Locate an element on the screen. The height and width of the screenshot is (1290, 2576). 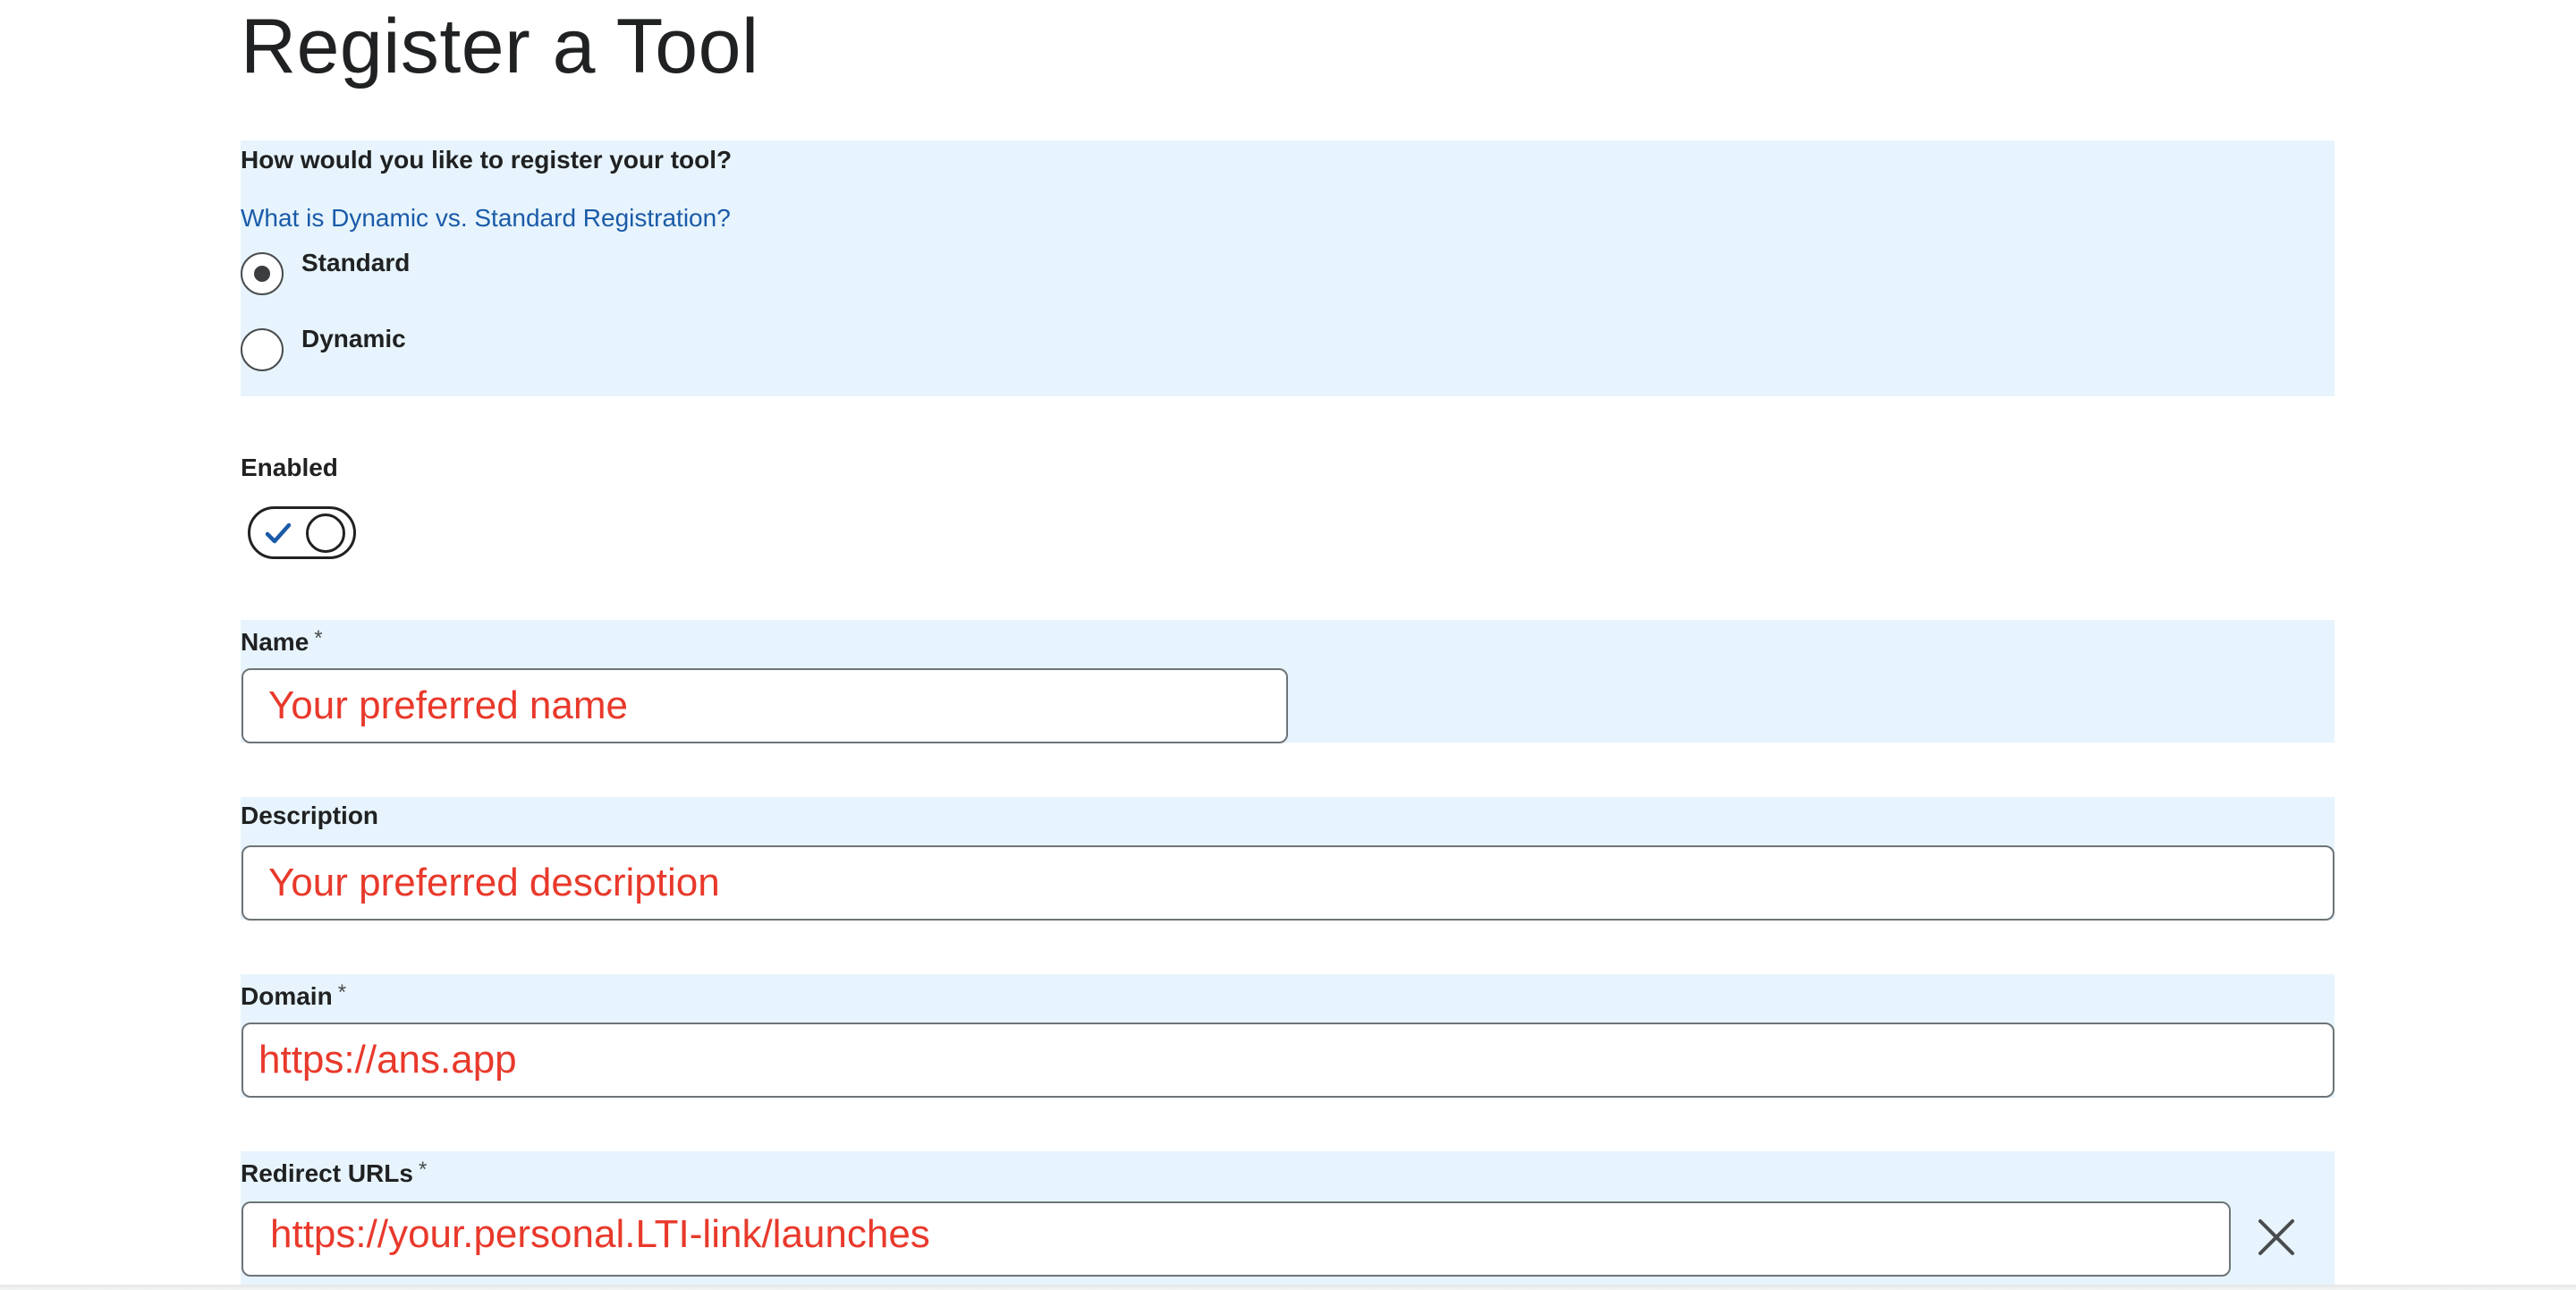
radio-dynamic-button is located at coordinates (262, 349).